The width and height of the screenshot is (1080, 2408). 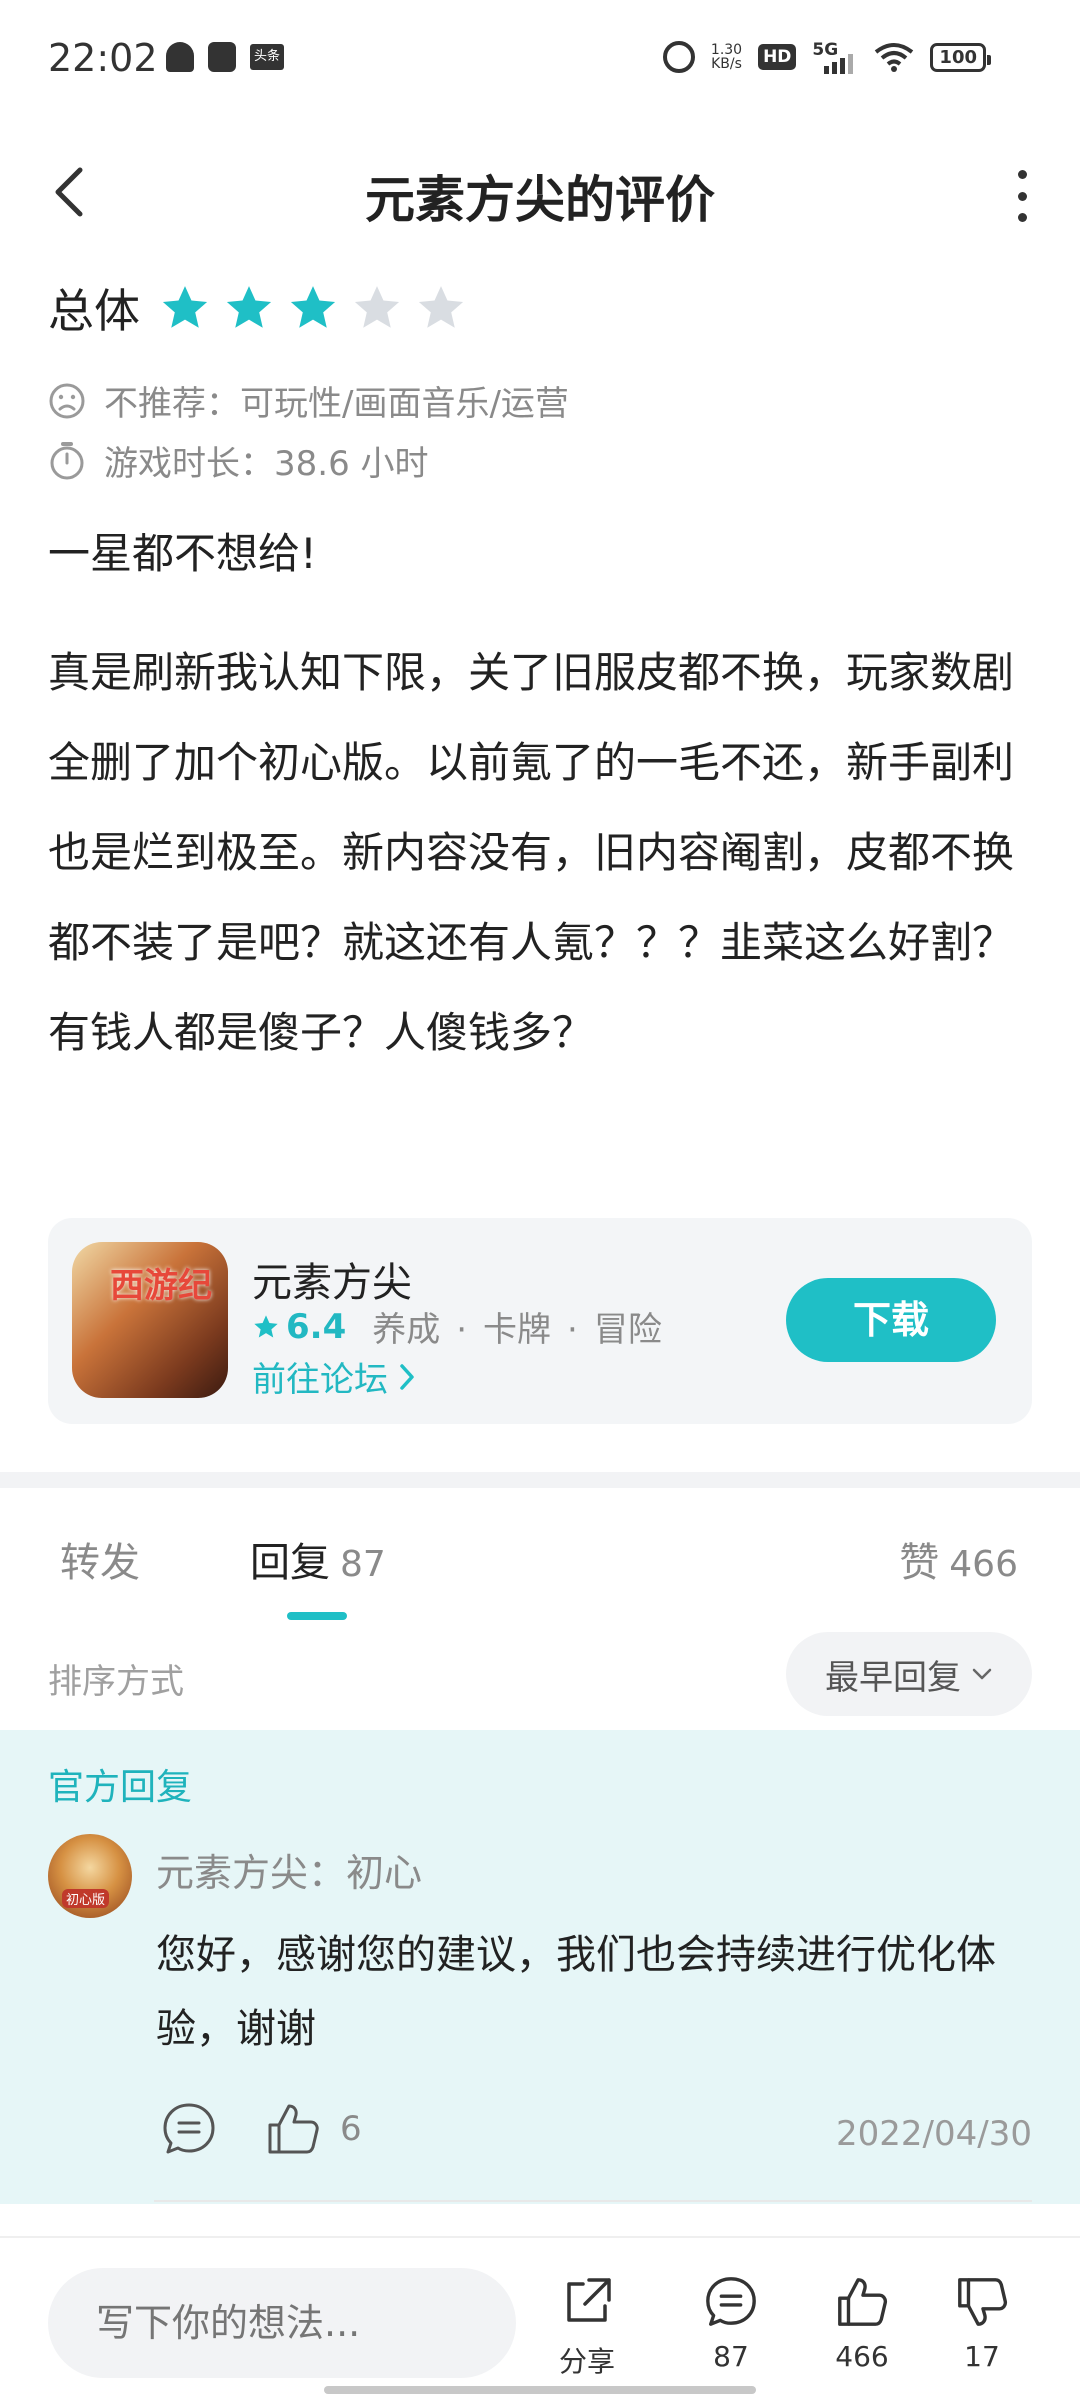 I want to click on game-meta: 6.4 养成 · 卡牌 · 冒险, so click(x=457, y=1326).